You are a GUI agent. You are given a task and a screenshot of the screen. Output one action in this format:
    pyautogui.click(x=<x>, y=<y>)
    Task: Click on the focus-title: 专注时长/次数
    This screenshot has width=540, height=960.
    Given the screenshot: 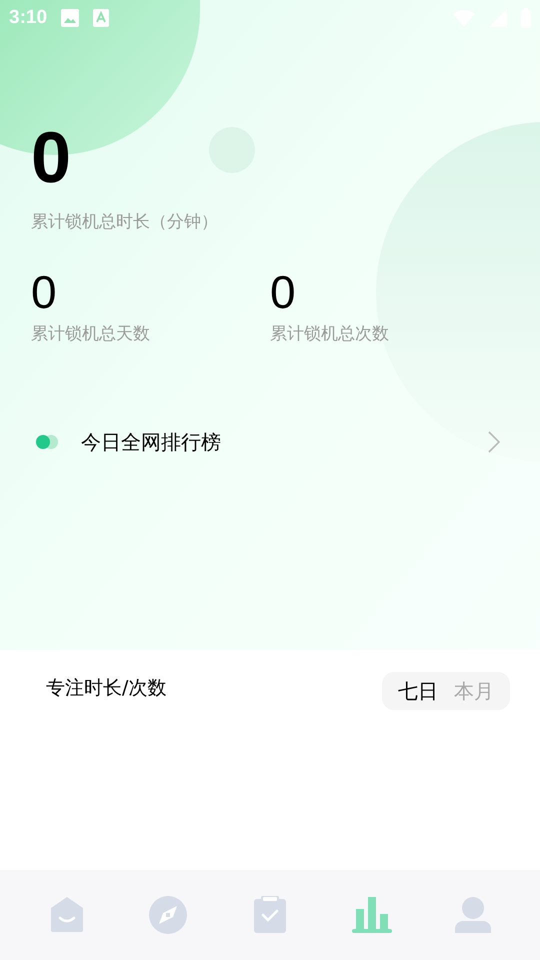 What is the action you would take?
    pyautogui.click(x=106, y=688)
    